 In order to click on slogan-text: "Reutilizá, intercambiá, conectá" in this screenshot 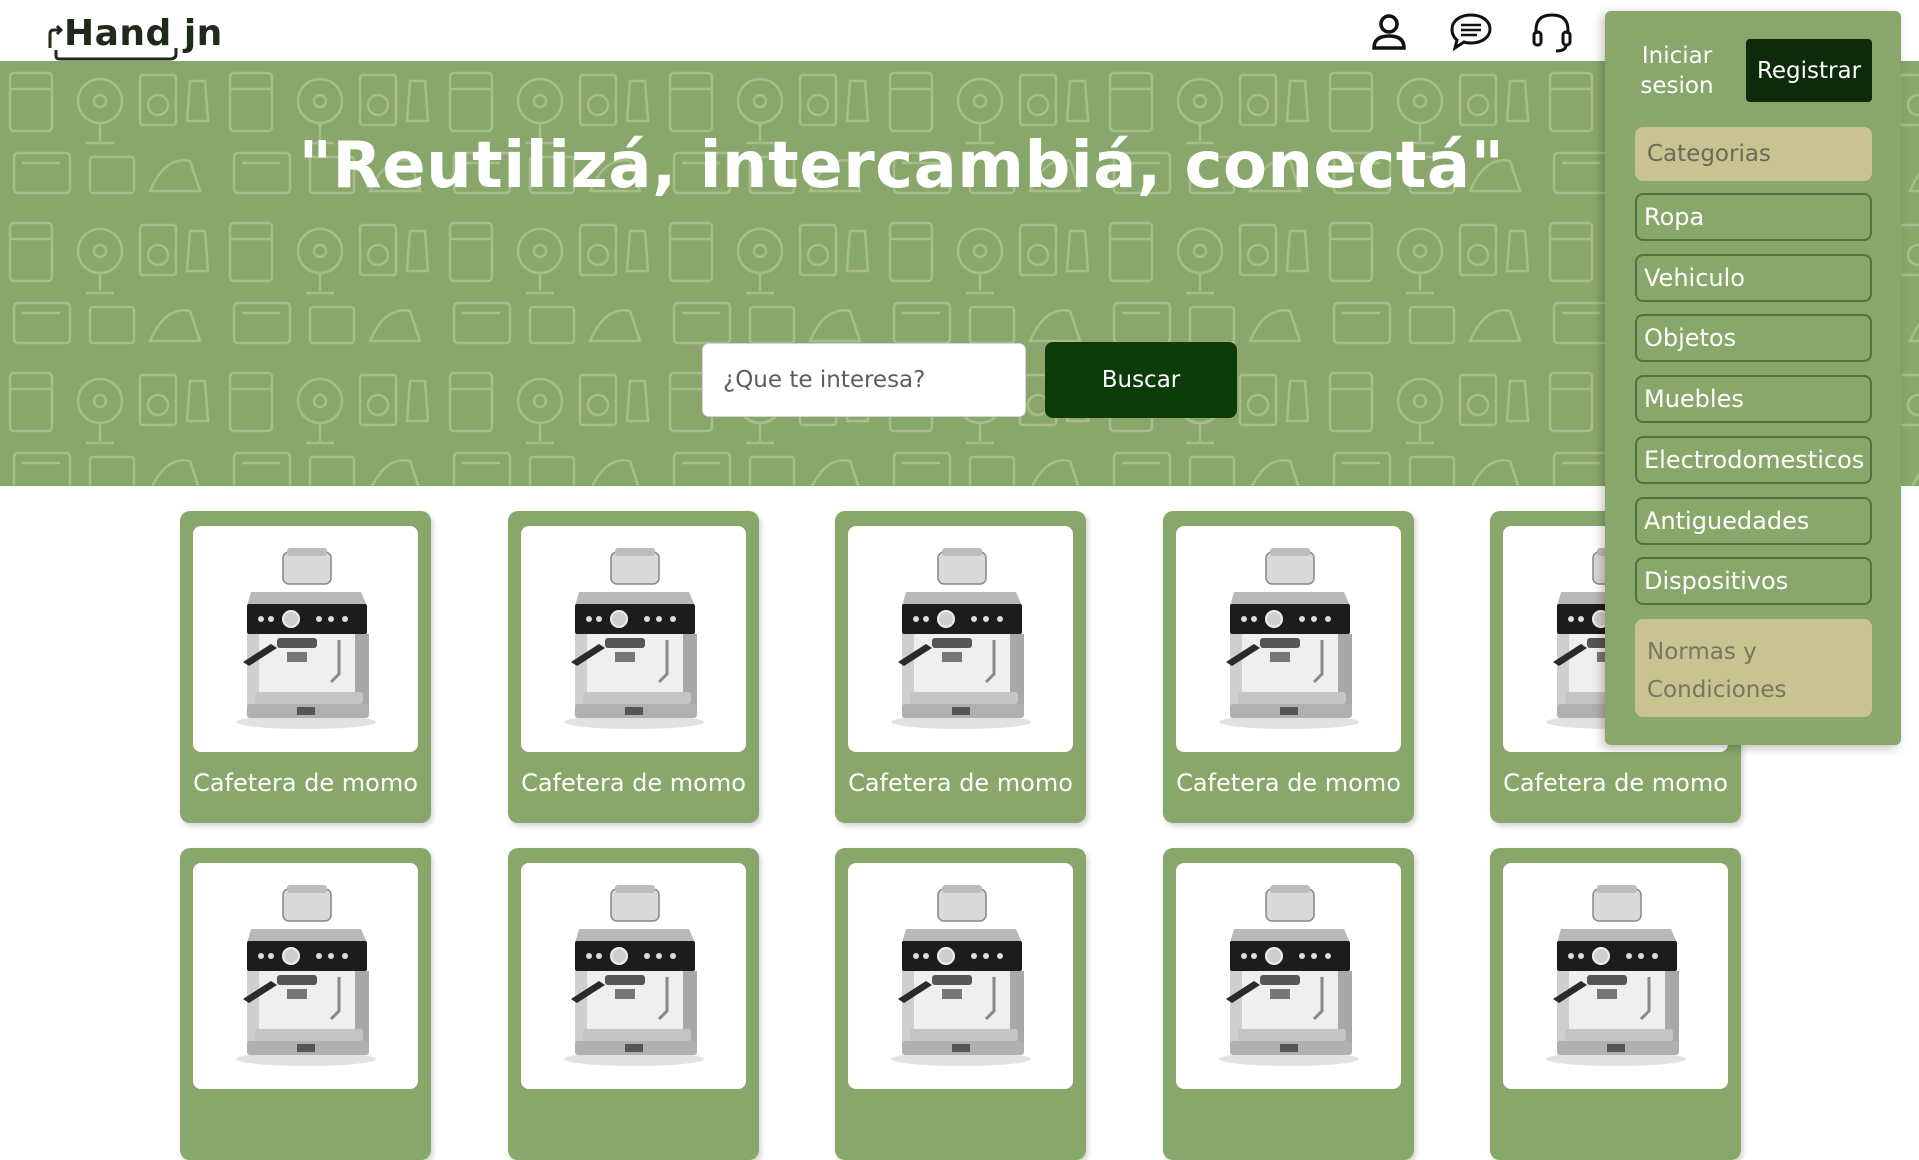, I will do `click(901, 166)`.